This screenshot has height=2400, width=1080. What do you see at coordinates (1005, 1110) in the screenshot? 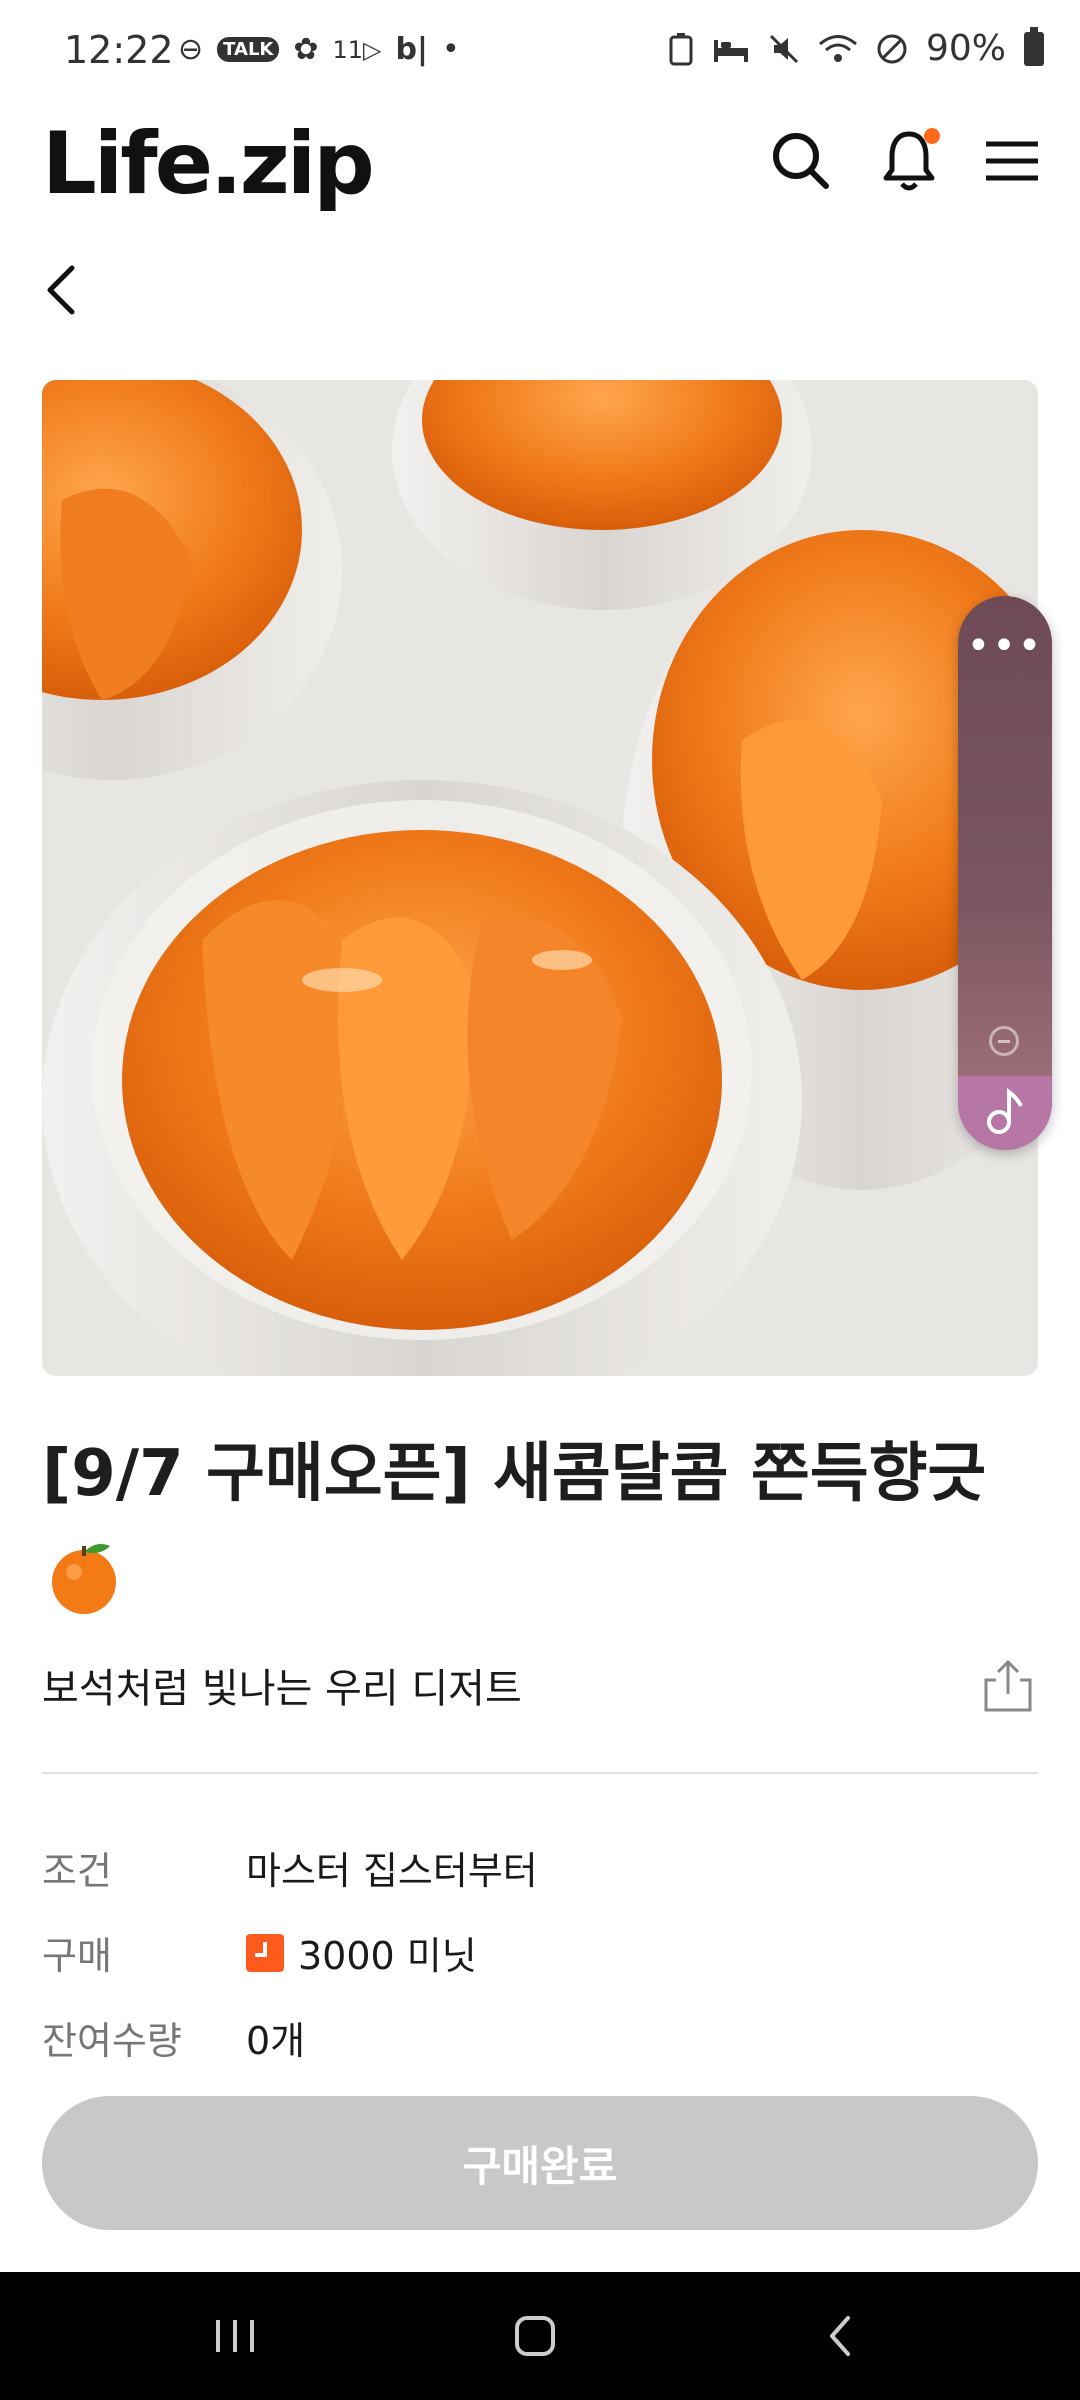
I see `music-note-icon` at bounding box center [1005, 1110].